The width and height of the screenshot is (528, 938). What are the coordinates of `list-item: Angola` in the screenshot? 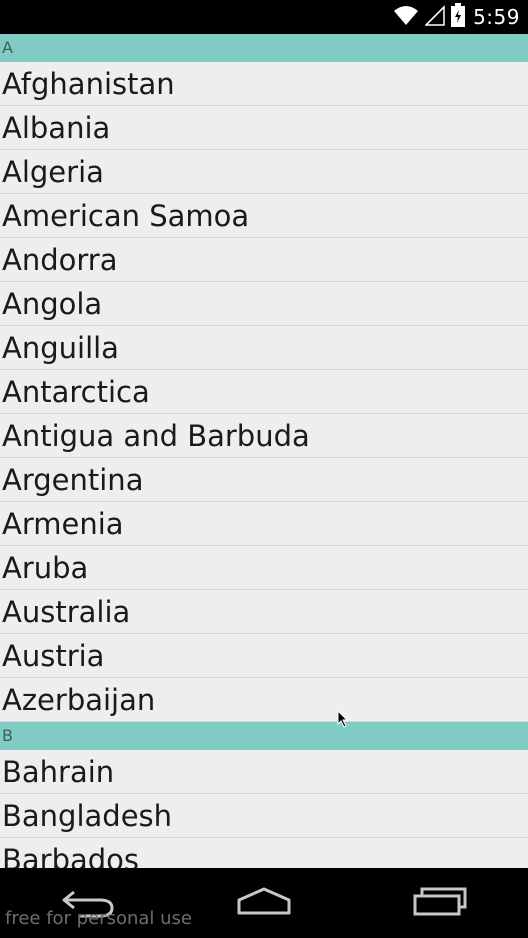 It's located at (264, 304).